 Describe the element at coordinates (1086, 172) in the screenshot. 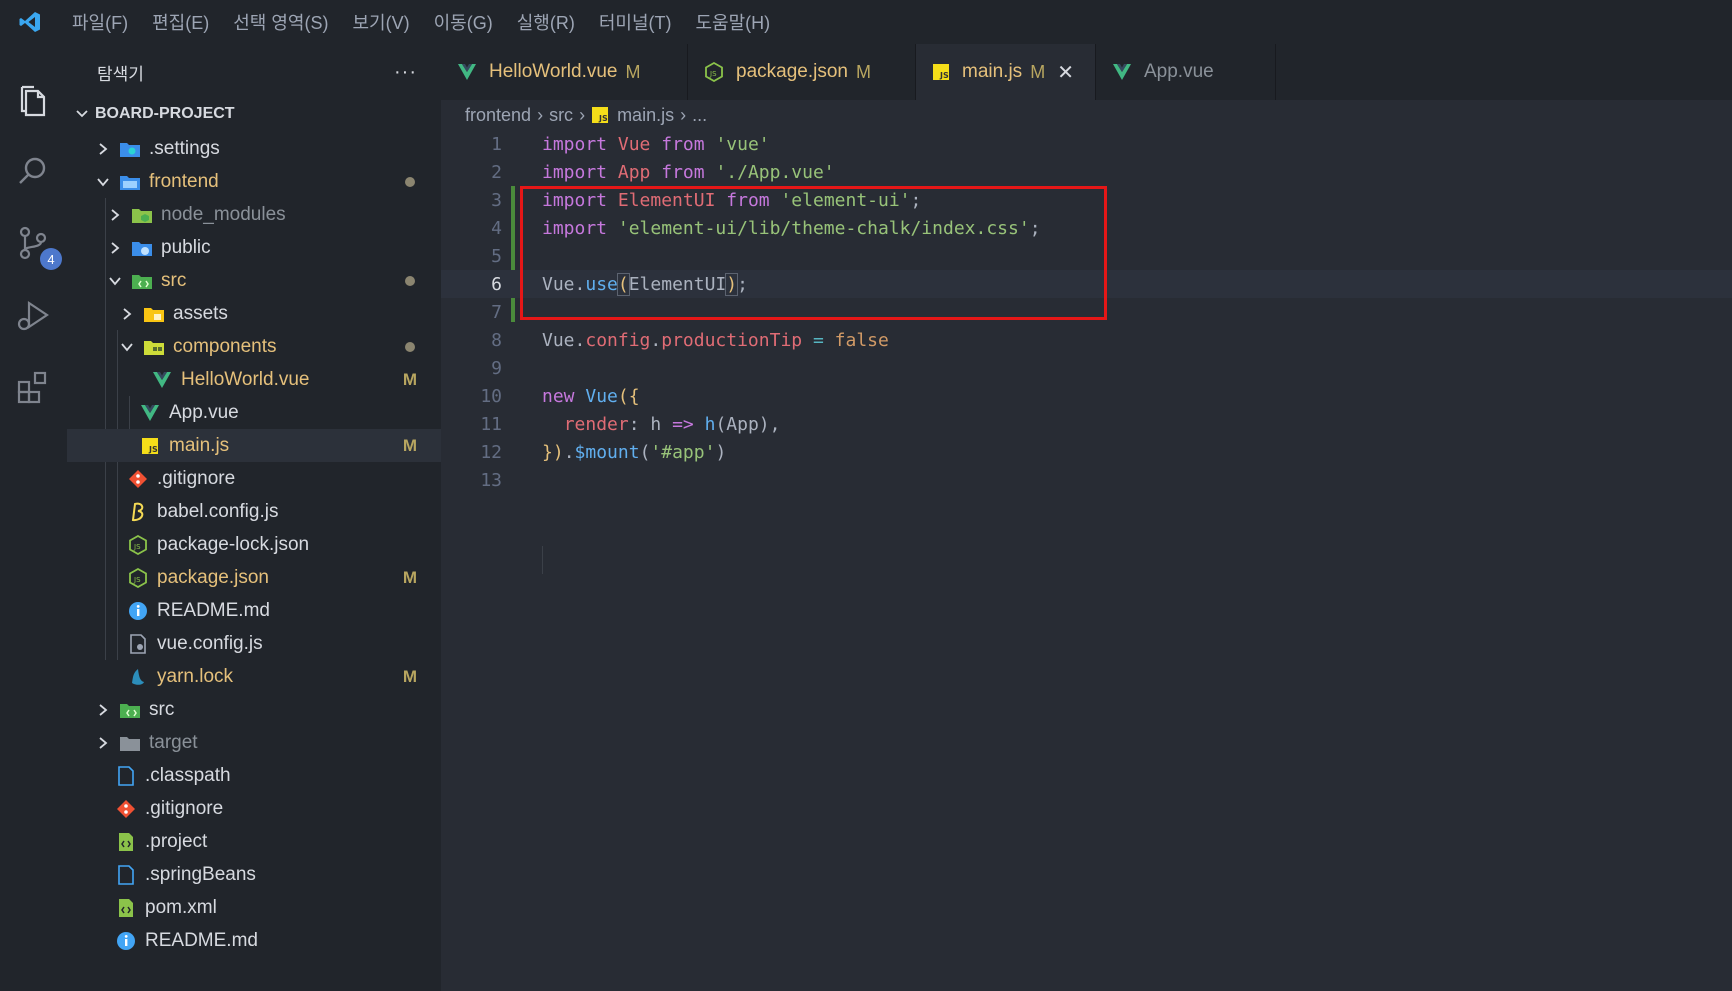

I see `code-line: 2 import App from './App.vue'` at that location.